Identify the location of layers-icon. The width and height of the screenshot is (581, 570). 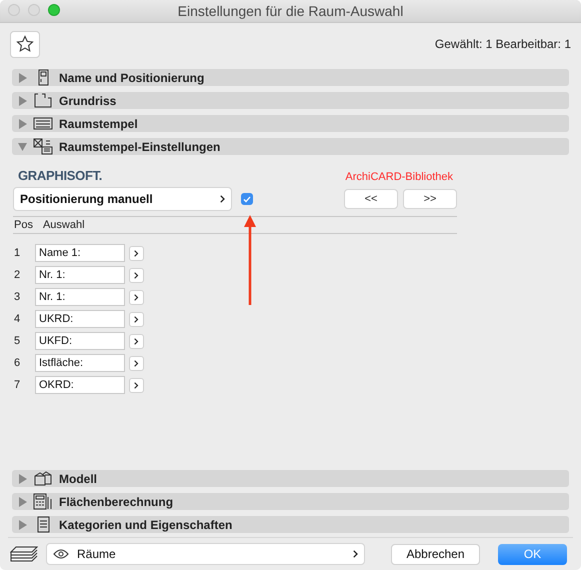
(24, 554).